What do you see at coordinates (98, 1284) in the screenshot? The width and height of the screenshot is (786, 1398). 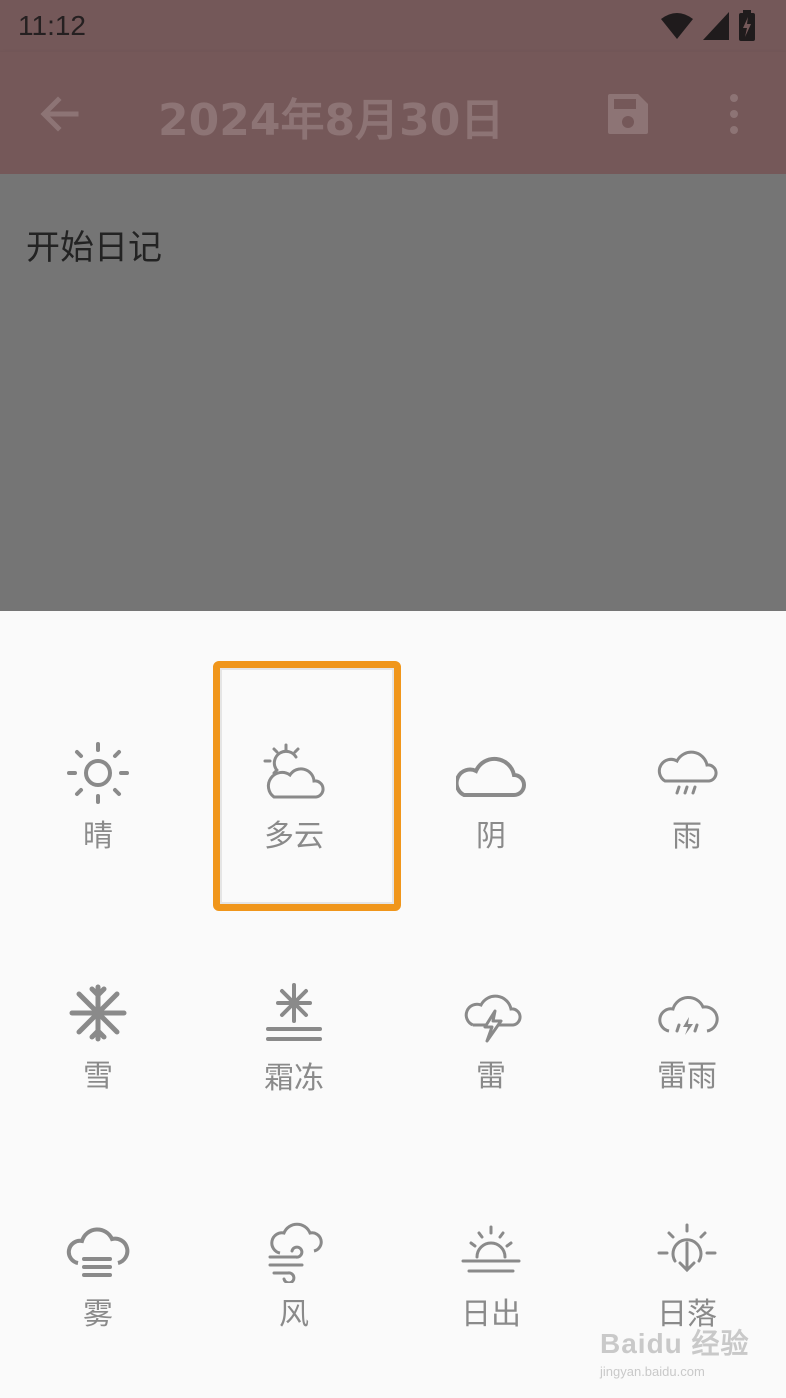 I see `weather-option-fog: 雾` at bounding box center [98, 1284].